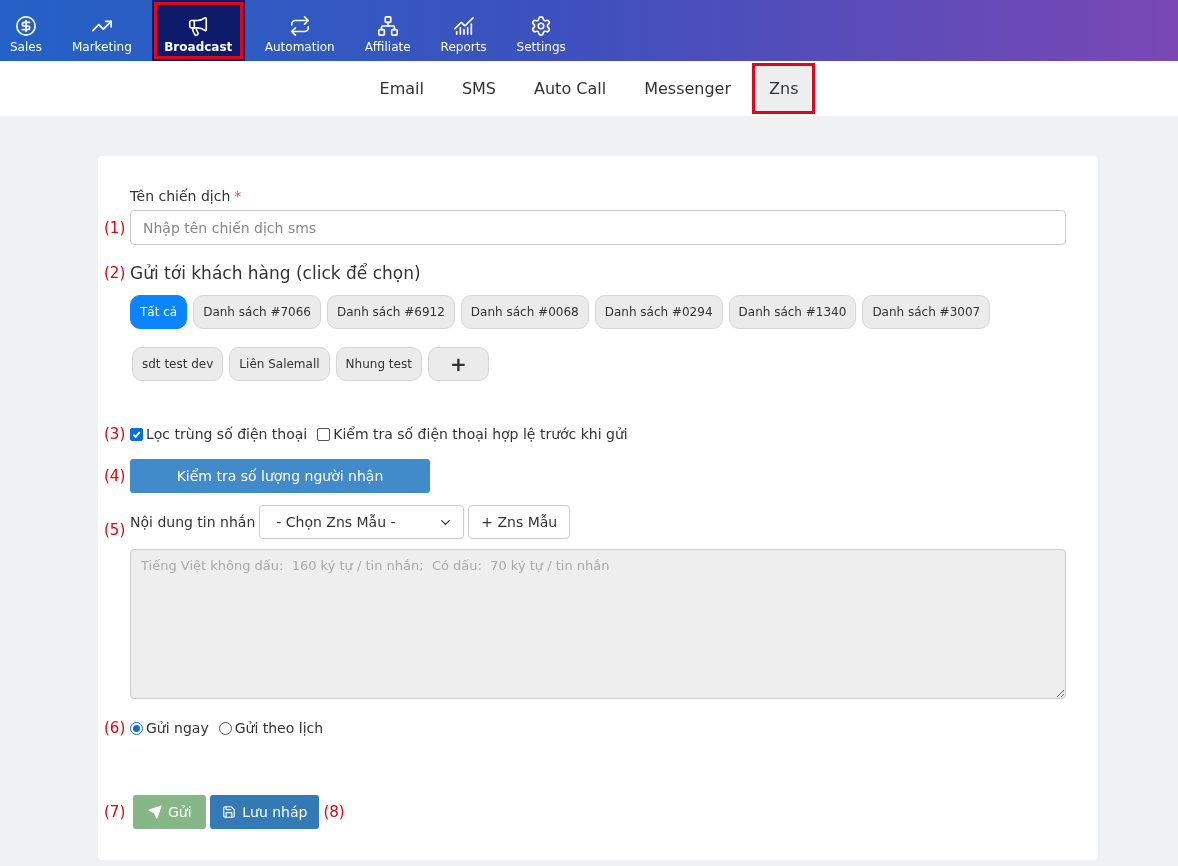 This screenshot has width=1178, height=866. I want to click on paper-plane-icon, so click(154, 812).